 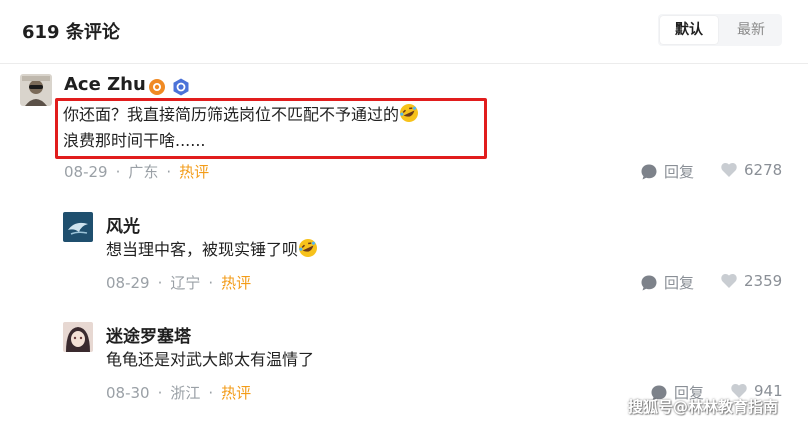 I want to click on comment-meta: 08-30 · 浙江 · 热评, so click(x=179, y=393).